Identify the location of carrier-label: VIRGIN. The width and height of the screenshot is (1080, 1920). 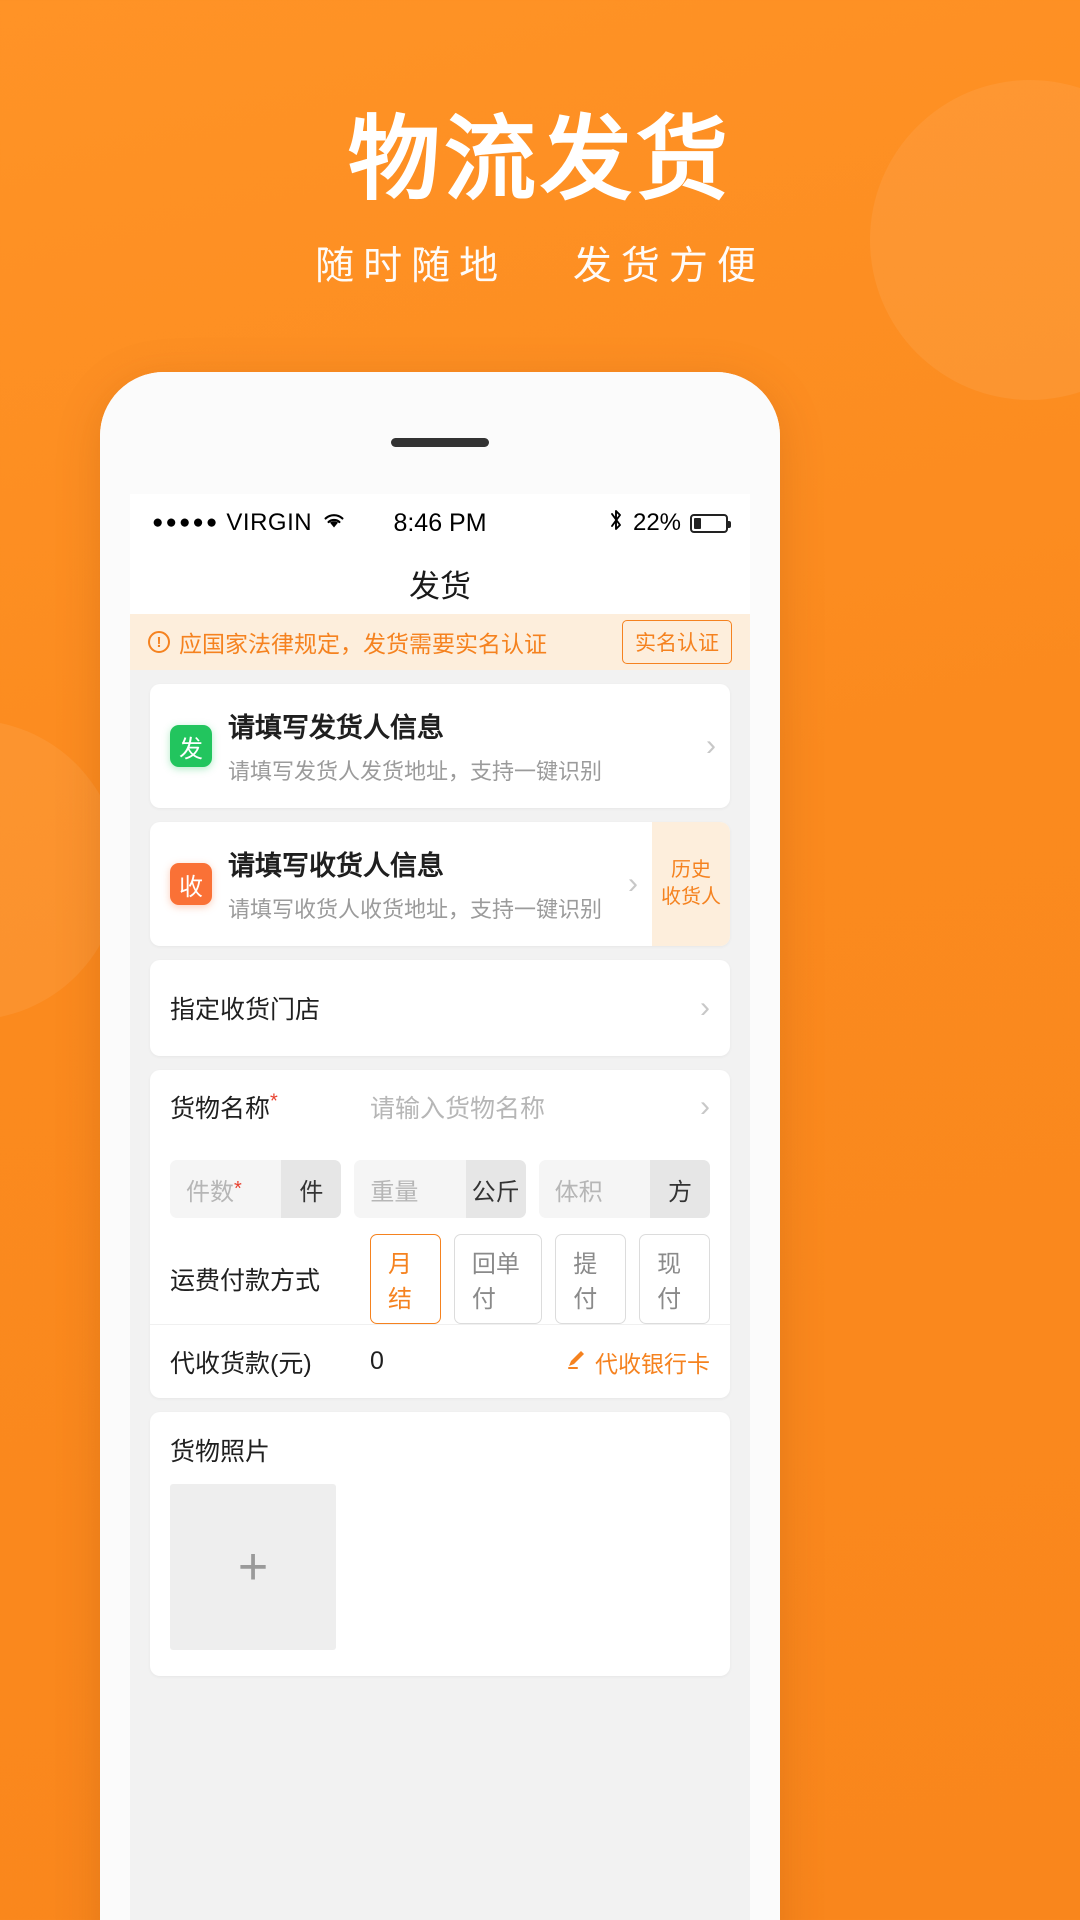
(269, 522).